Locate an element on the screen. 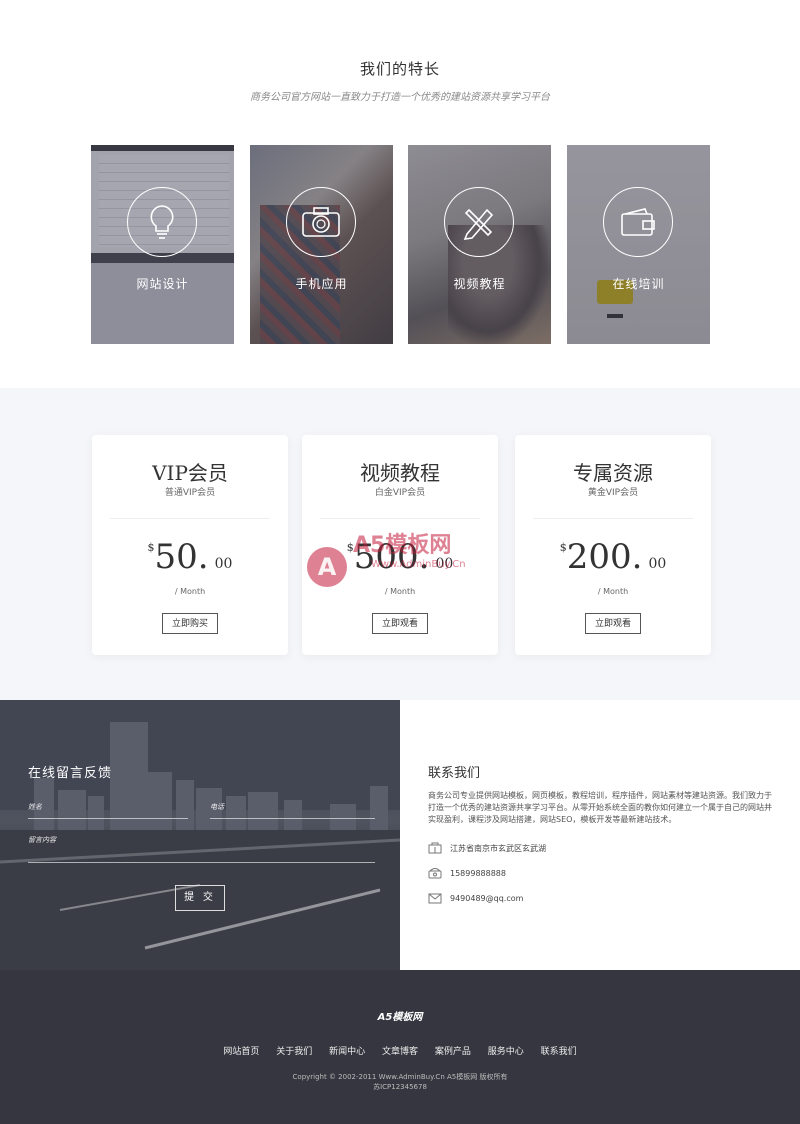 The image size is (800, 1124). phone-label: 电话 is located at coordinates (217, 807).